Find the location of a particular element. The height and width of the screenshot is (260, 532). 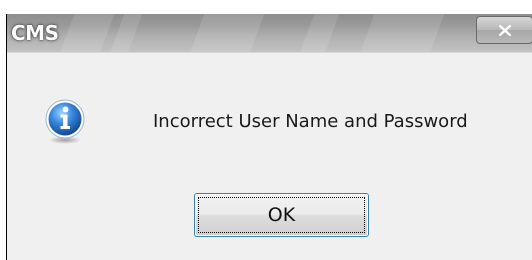

focus-rectangle: OK is located at coordinates (281, 215).